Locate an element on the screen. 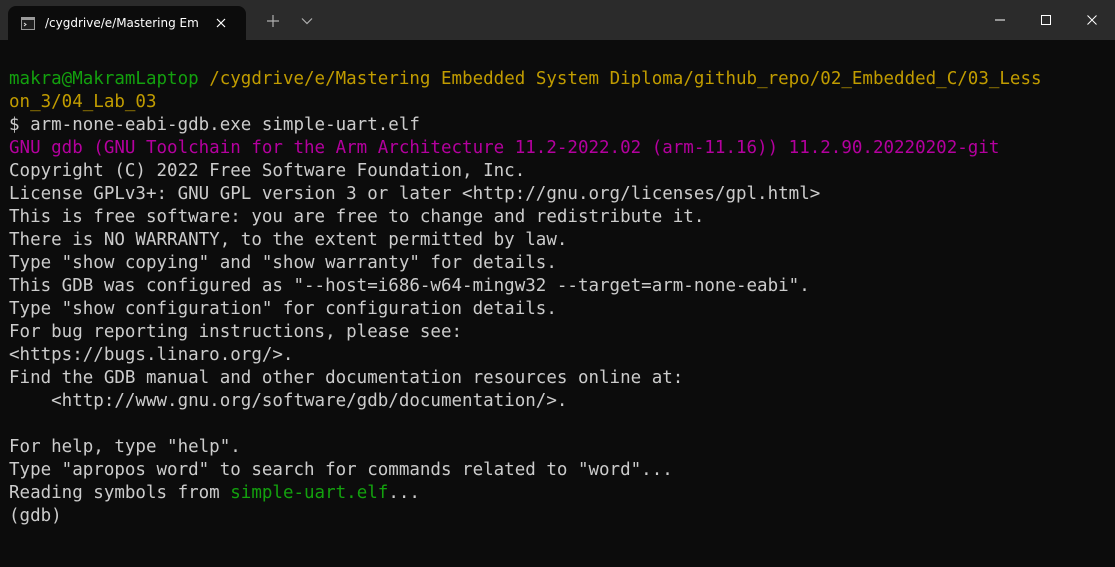 The image size is (1115, 567). gdb-prompt: (gdb) is located at coordinates (559, 516).